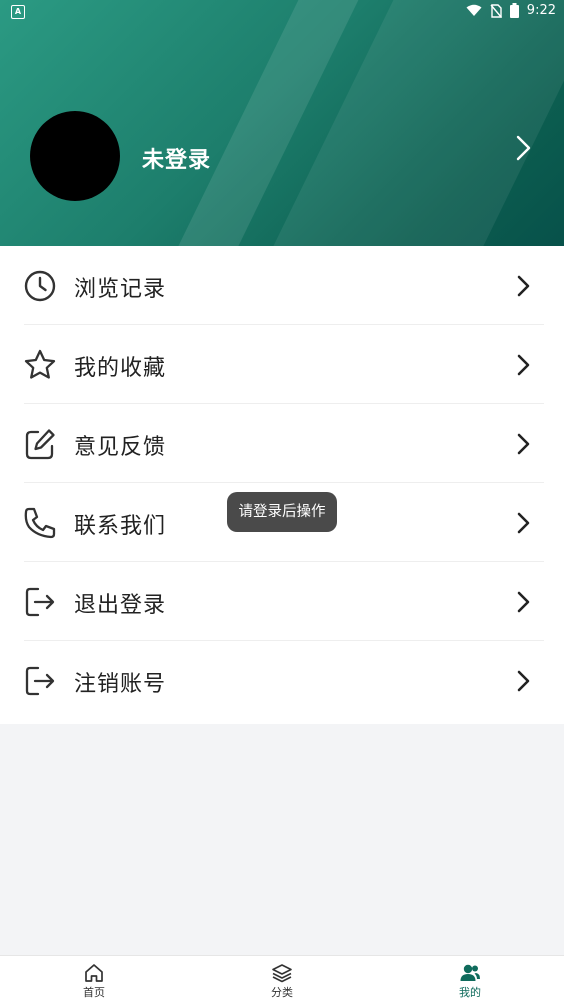  What do you see at coordinates (496, 10) in the screenshot?
I see `no-sim-icon` at bounding box center [496, 10].